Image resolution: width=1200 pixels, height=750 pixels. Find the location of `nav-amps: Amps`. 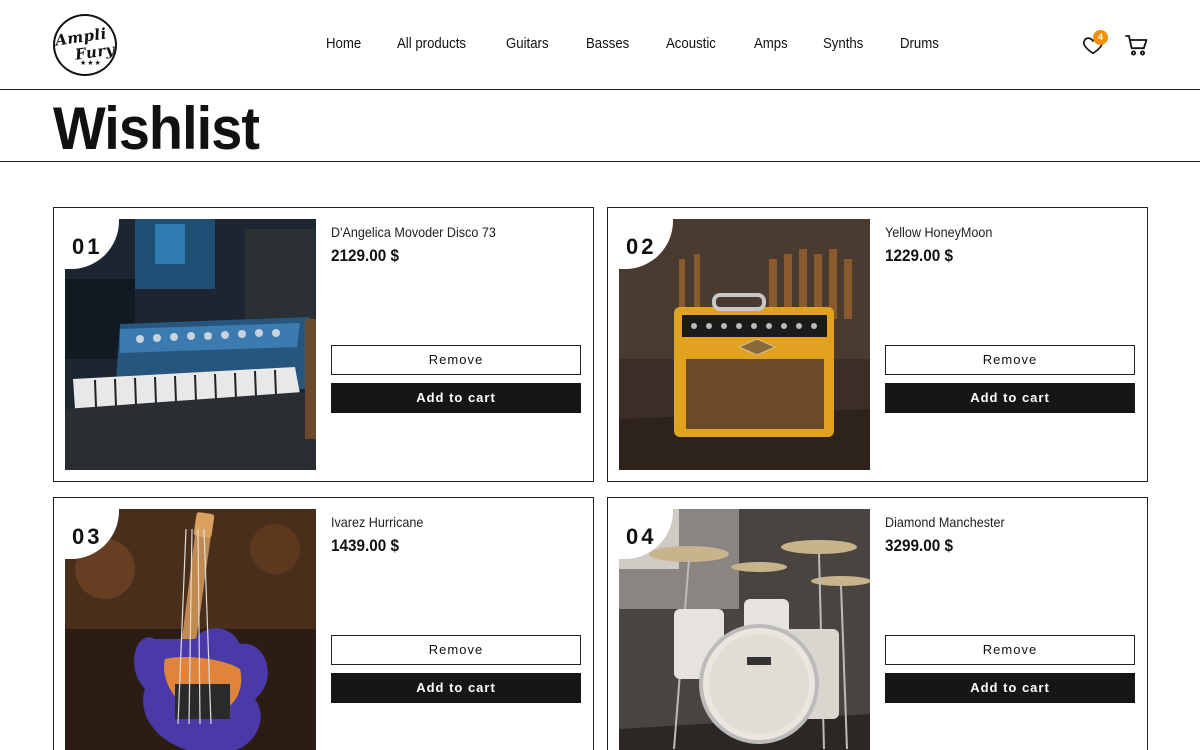

nav-amps: Amps is located at coordinates (771, 43).